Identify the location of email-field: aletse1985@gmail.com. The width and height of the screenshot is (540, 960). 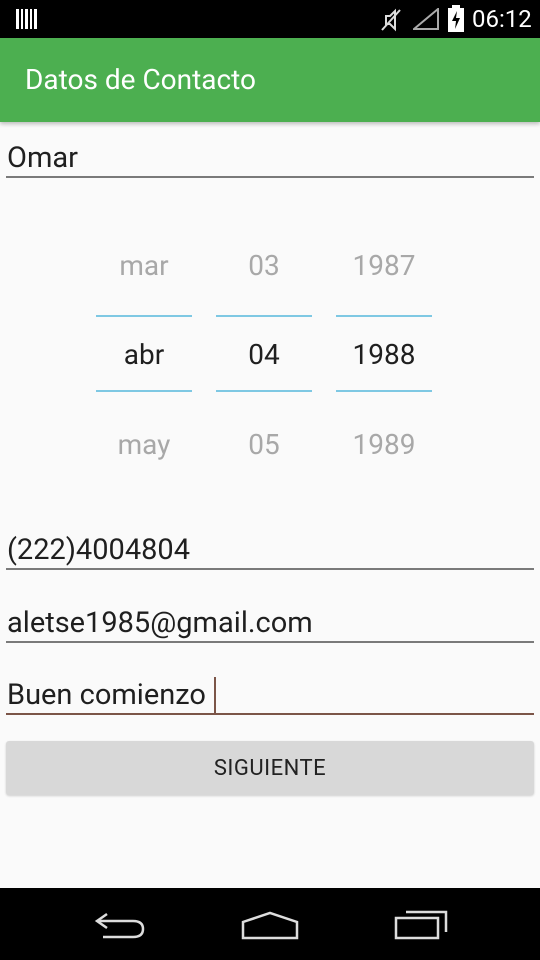
(270, 624).